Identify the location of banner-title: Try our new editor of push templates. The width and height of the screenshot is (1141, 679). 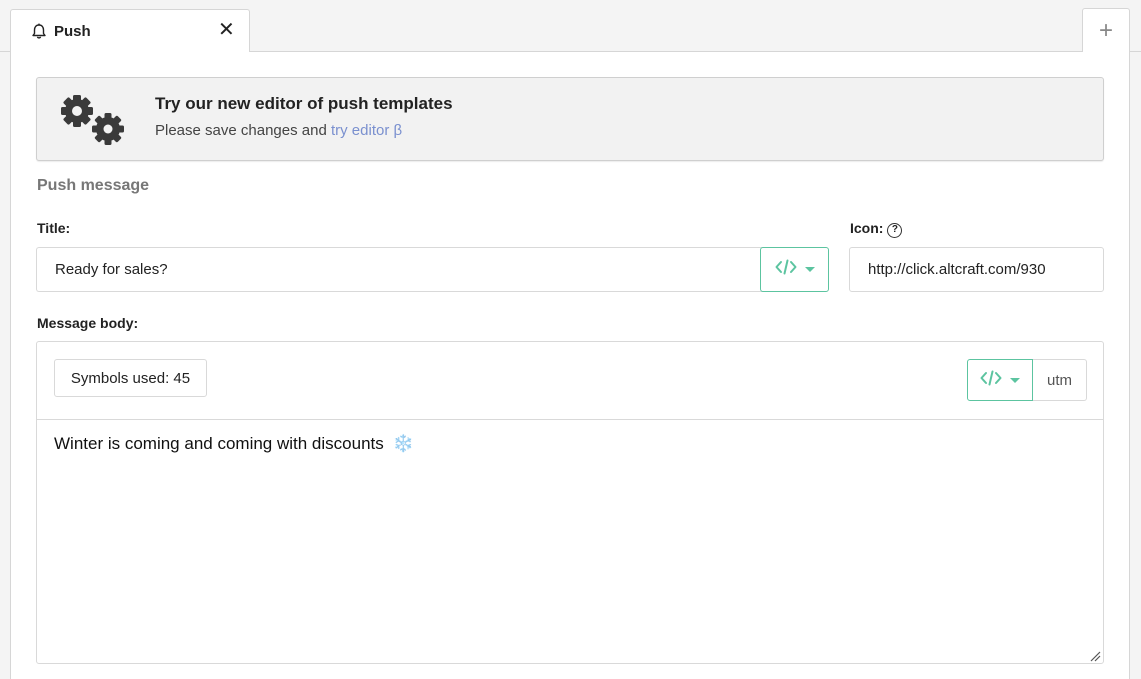
(304, 103).